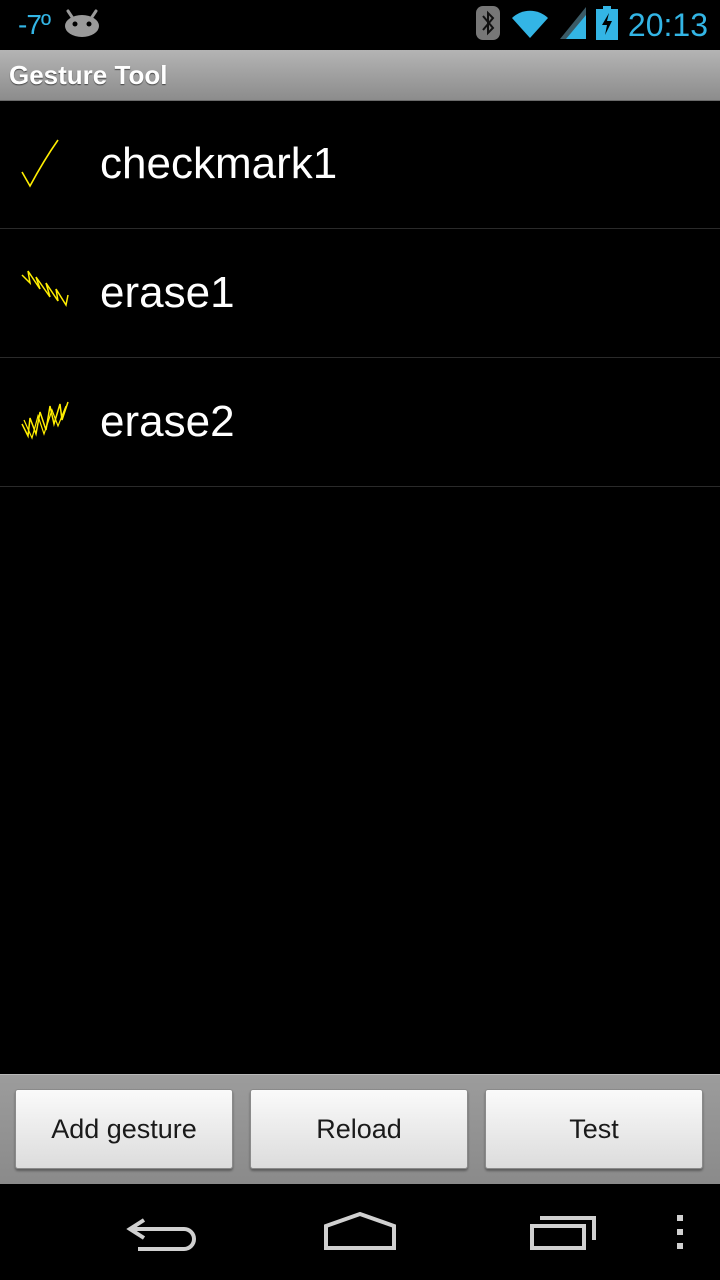 The width and height of the screenshot is (720, 1280). Describe the element at coordinates (34, 24) in the screenshot. I see `temperature-readout: -7º` at that location.